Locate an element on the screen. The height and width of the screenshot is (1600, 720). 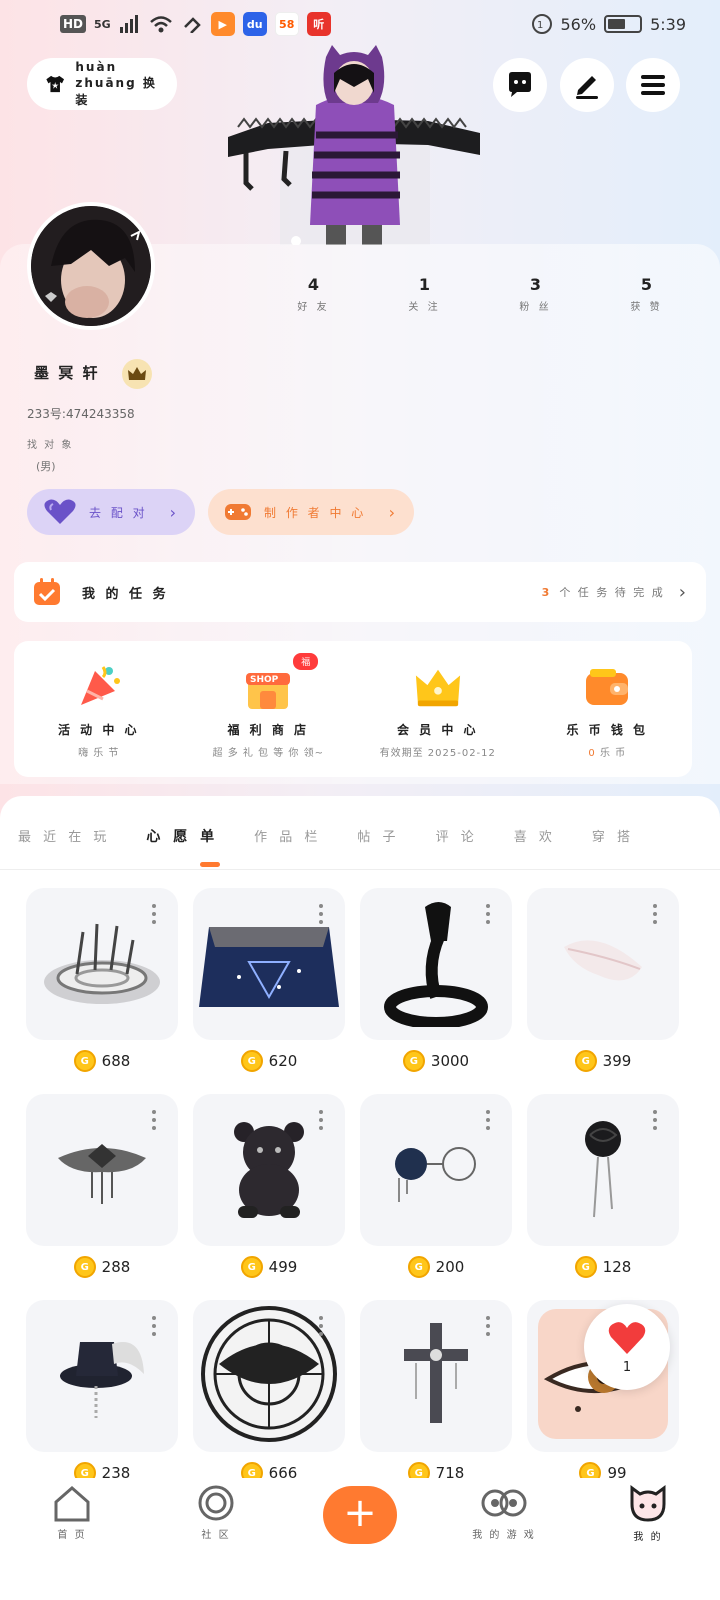
pair-value: (男) is located at coordinates (46, 466).